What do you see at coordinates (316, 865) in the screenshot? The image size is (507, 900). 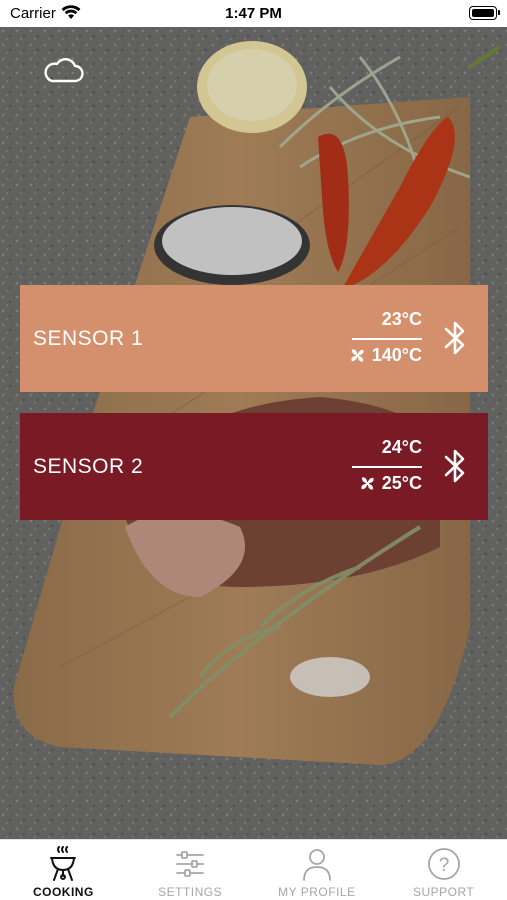 I see `user-icon` at bounding box center [316, 865].